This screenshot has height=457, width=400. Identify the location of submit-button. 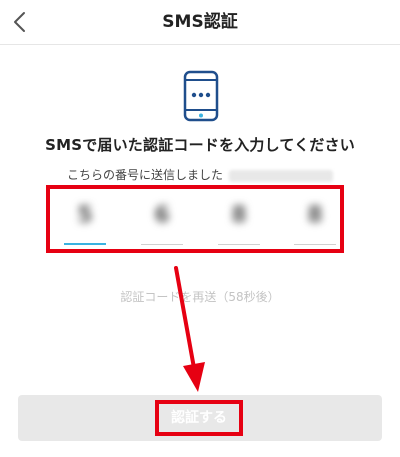
(200, 418).